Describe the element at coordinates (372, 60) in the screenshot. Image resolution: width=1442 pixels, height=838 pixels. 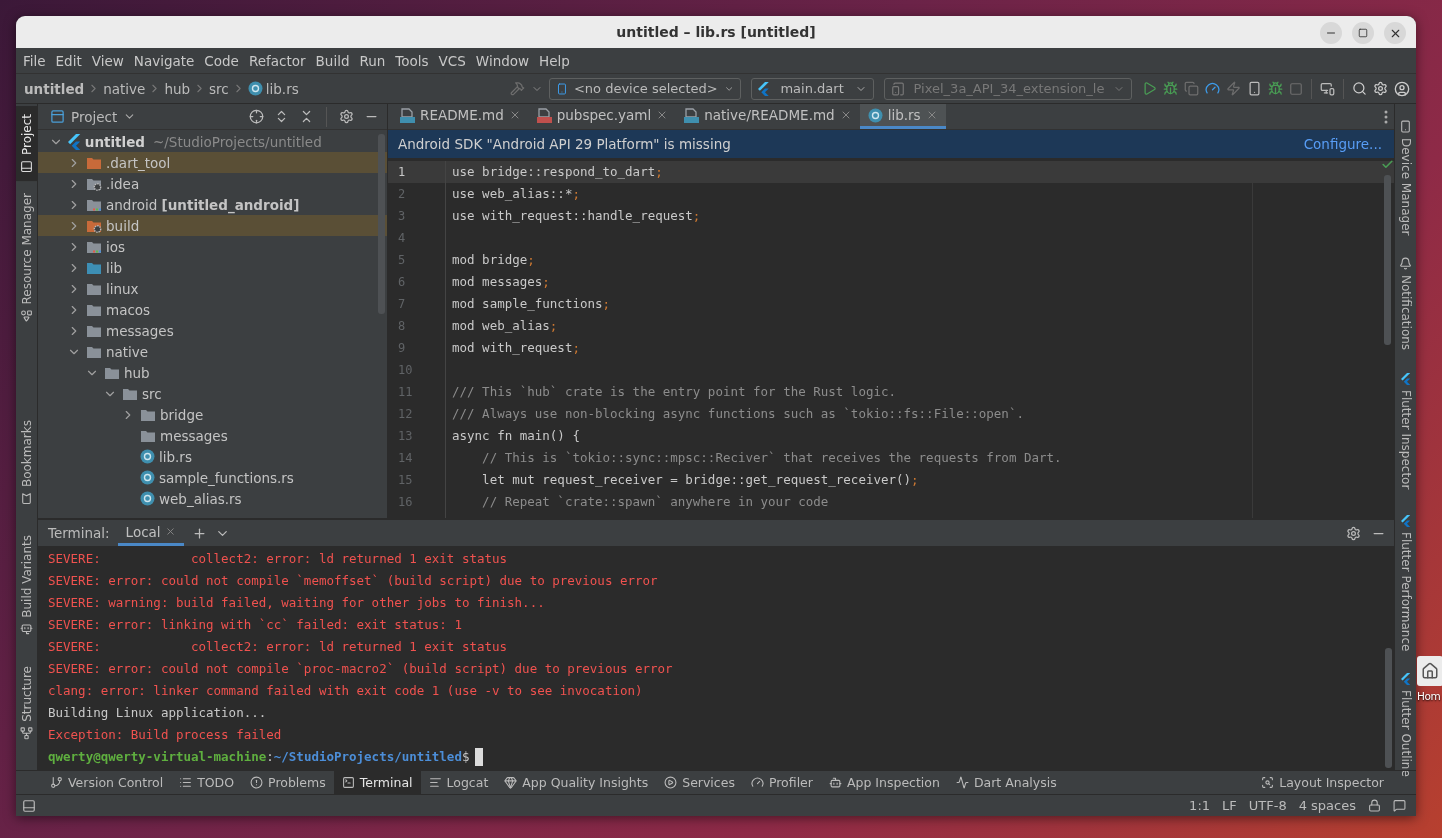
I see `menu-item: Run` at that location.